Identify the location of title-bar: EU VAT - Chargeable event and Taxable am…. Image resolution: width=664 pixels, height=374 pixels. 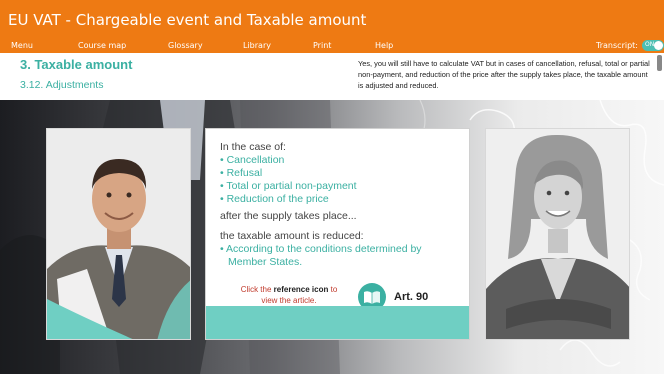
(332, 19).